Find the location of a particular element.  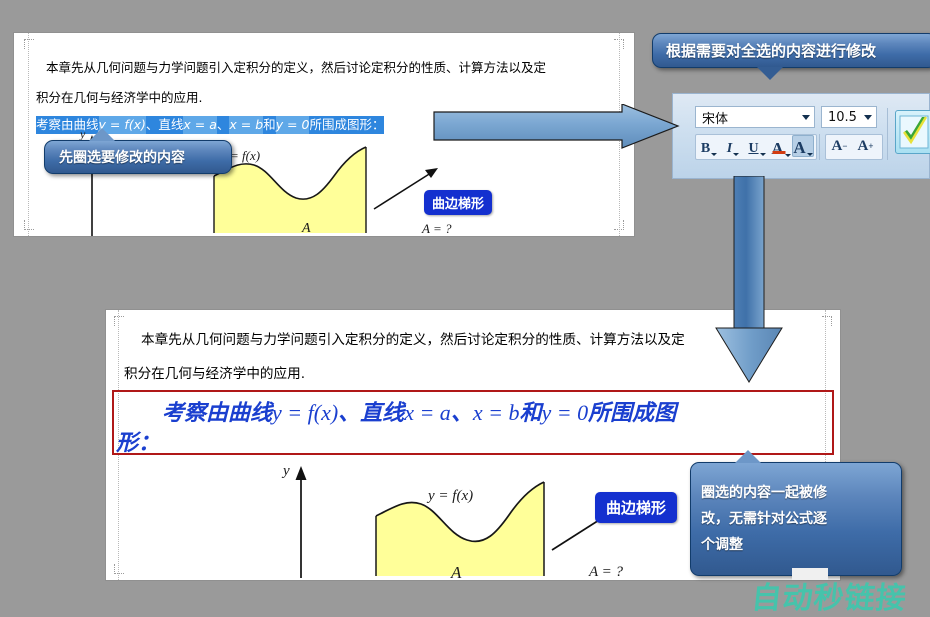

underline-button-label: U is located at coordinates (753, 148).